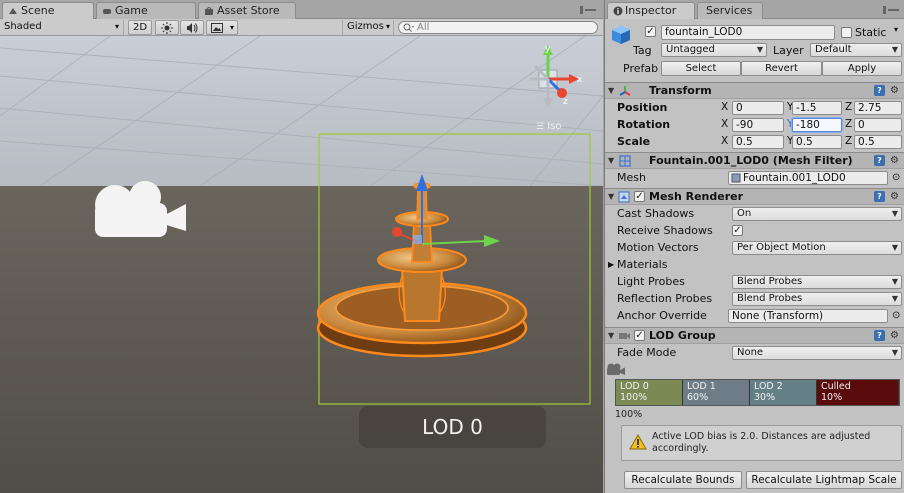 The width and height of the screenshot is (904, 493). What do you see at coordinates (817, 299) in the screenshot?
I see `reflection-probes-dropdown: Blend Probes ▼` at bounding box center [817, 299].